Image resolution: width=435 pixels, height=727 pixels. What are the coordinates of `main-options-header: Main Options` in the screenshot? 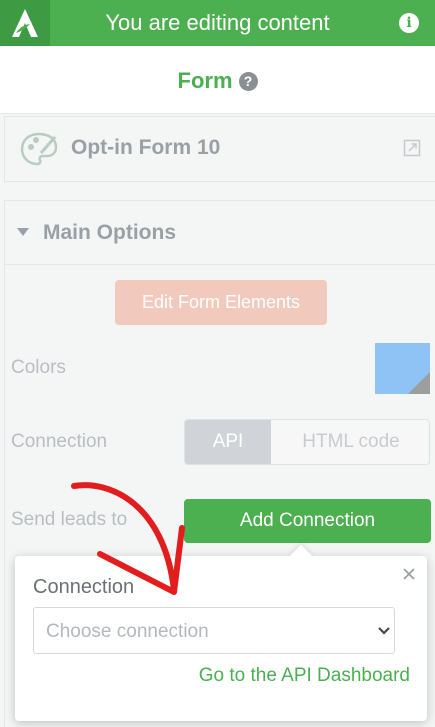 It's located at (220, 233).